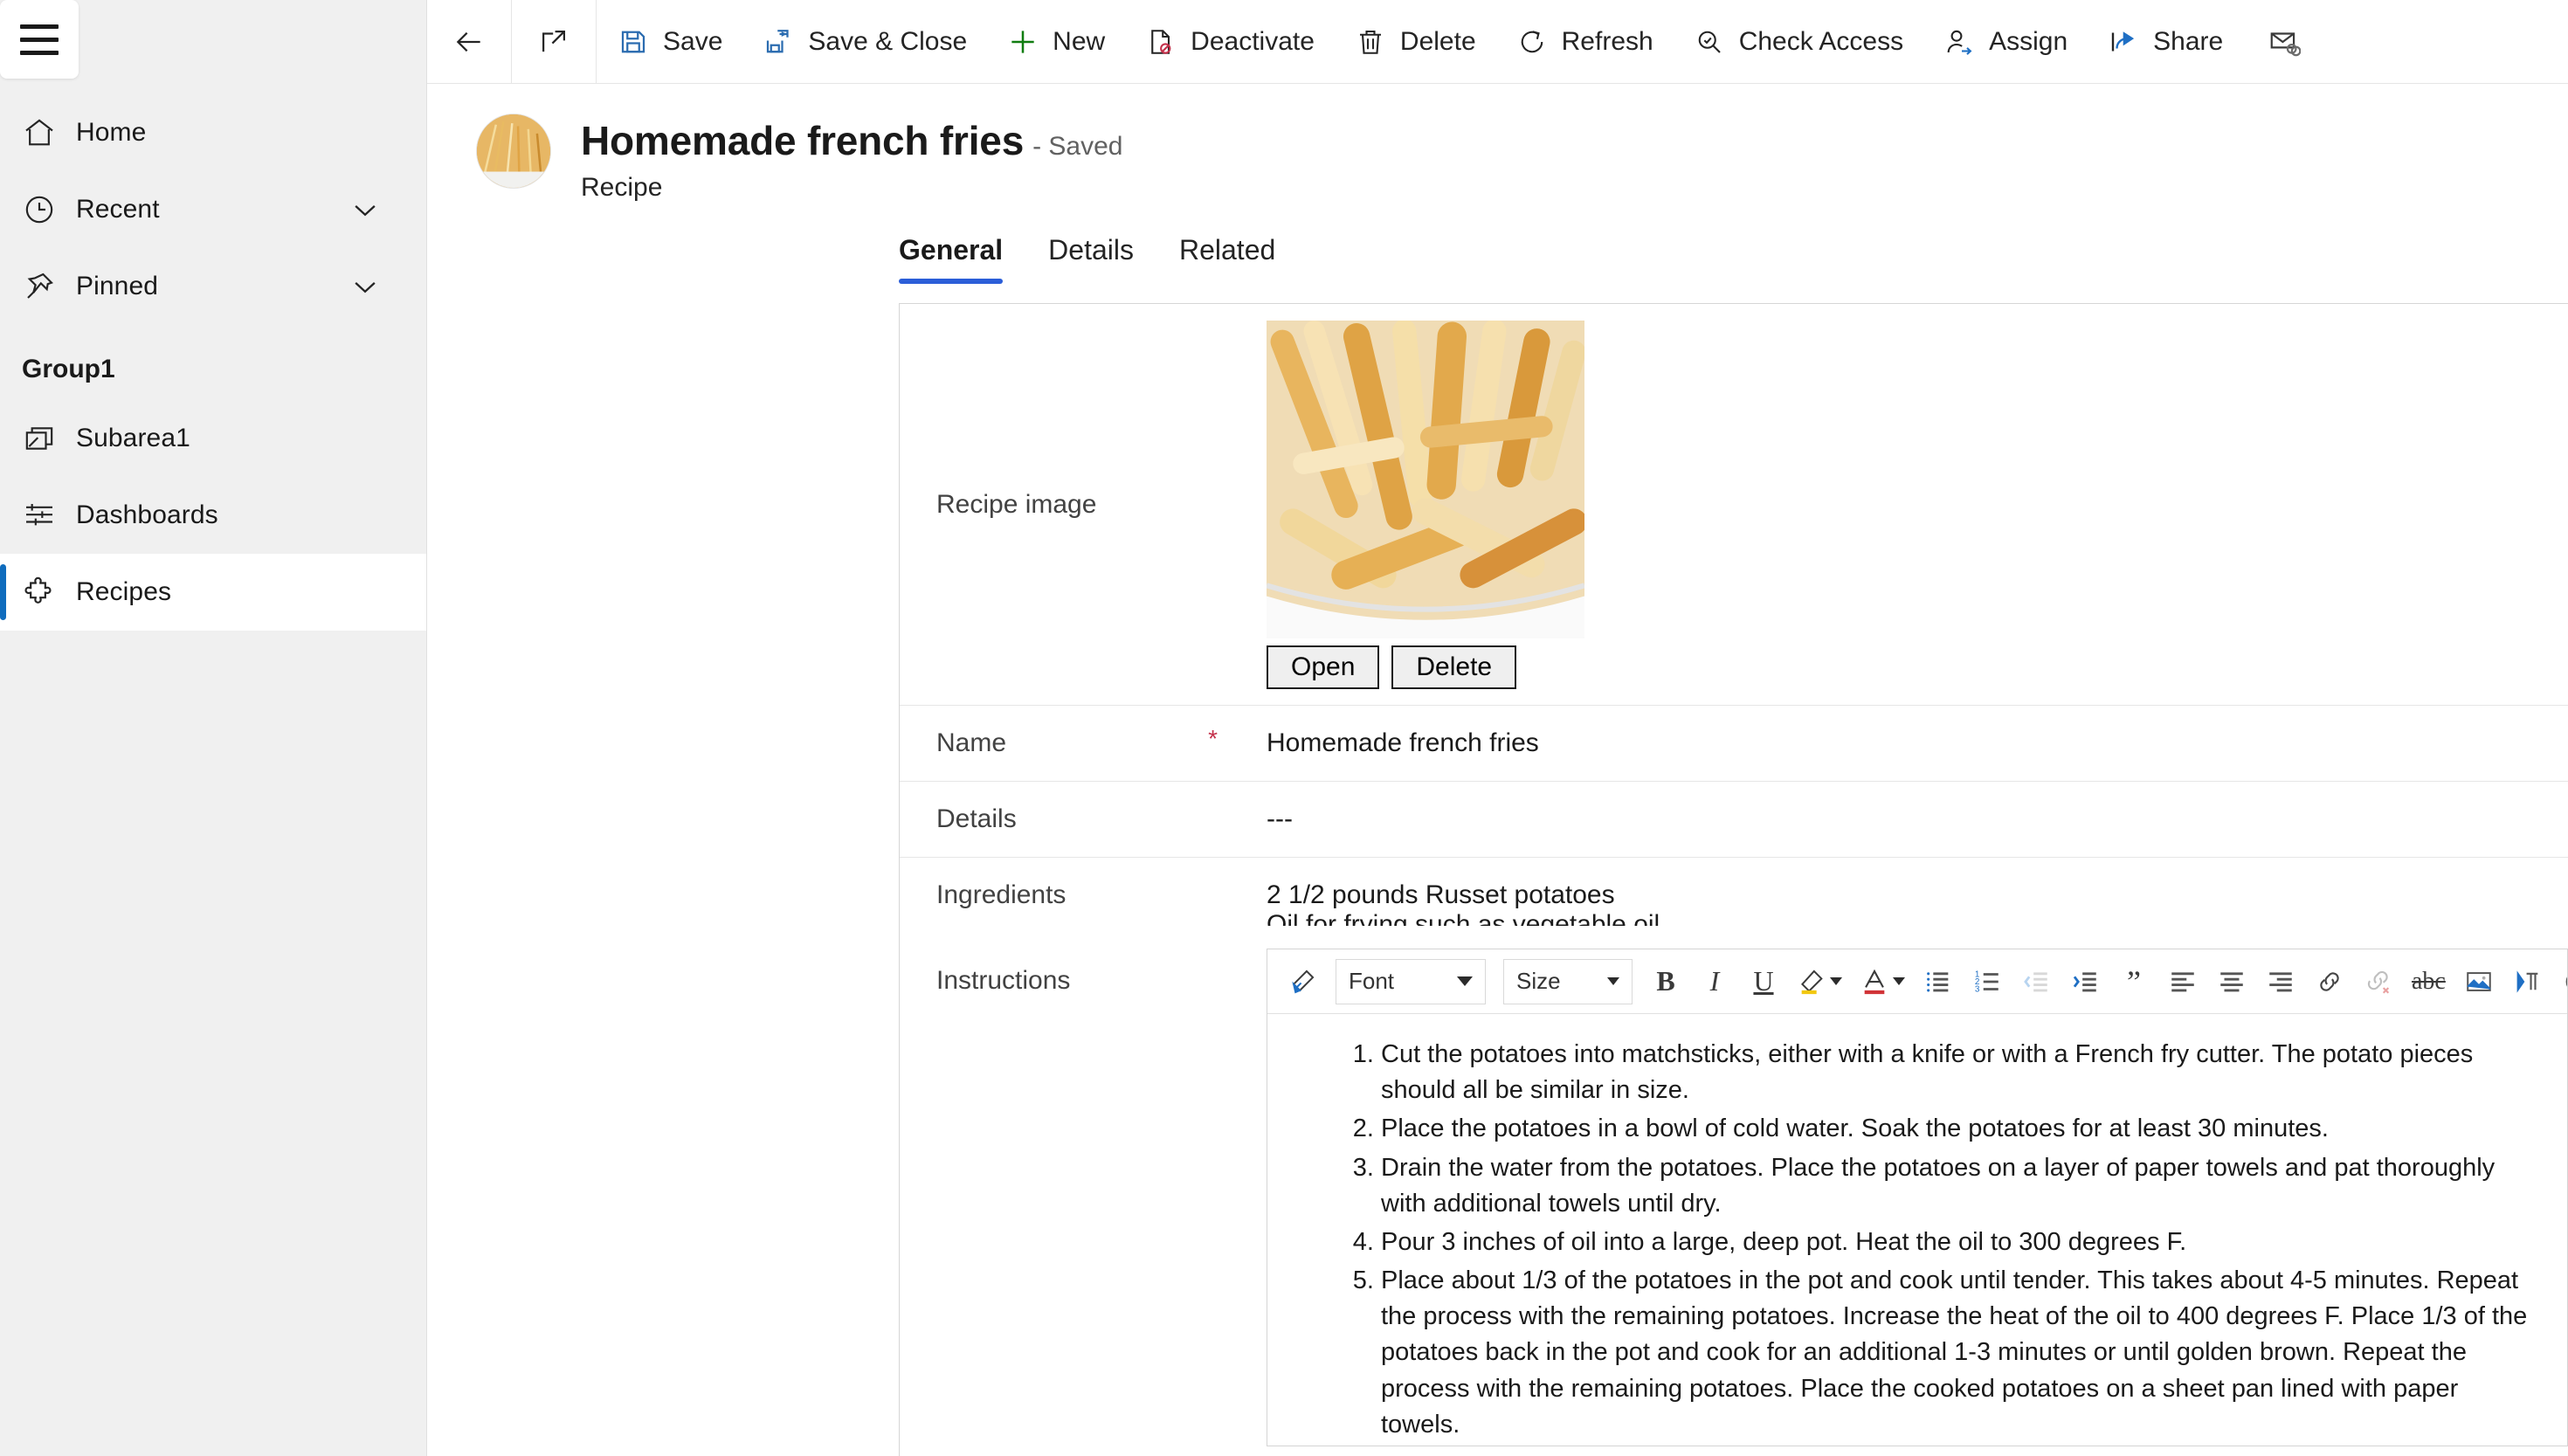  Describe the element at coordinates (1917, 667) in the screenshot. I see `image-actions: Open Delete` at that location.